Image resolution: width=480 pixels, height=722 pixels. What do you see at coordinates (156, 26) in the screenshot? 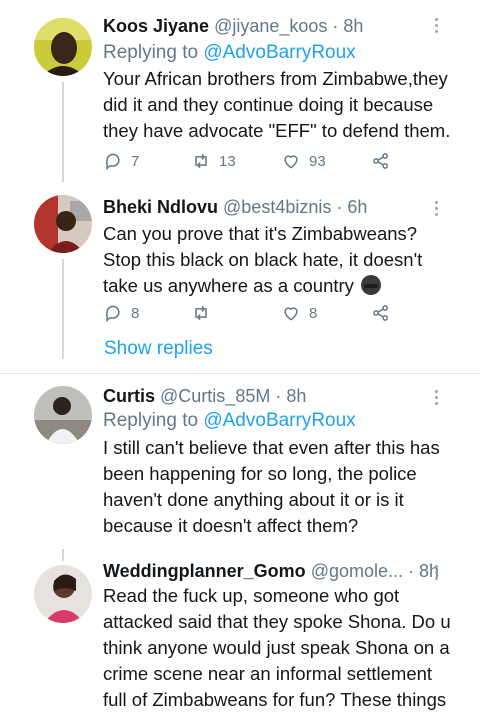
I see `author-name: Koos Jiyane` at bounding box center [156, 26].